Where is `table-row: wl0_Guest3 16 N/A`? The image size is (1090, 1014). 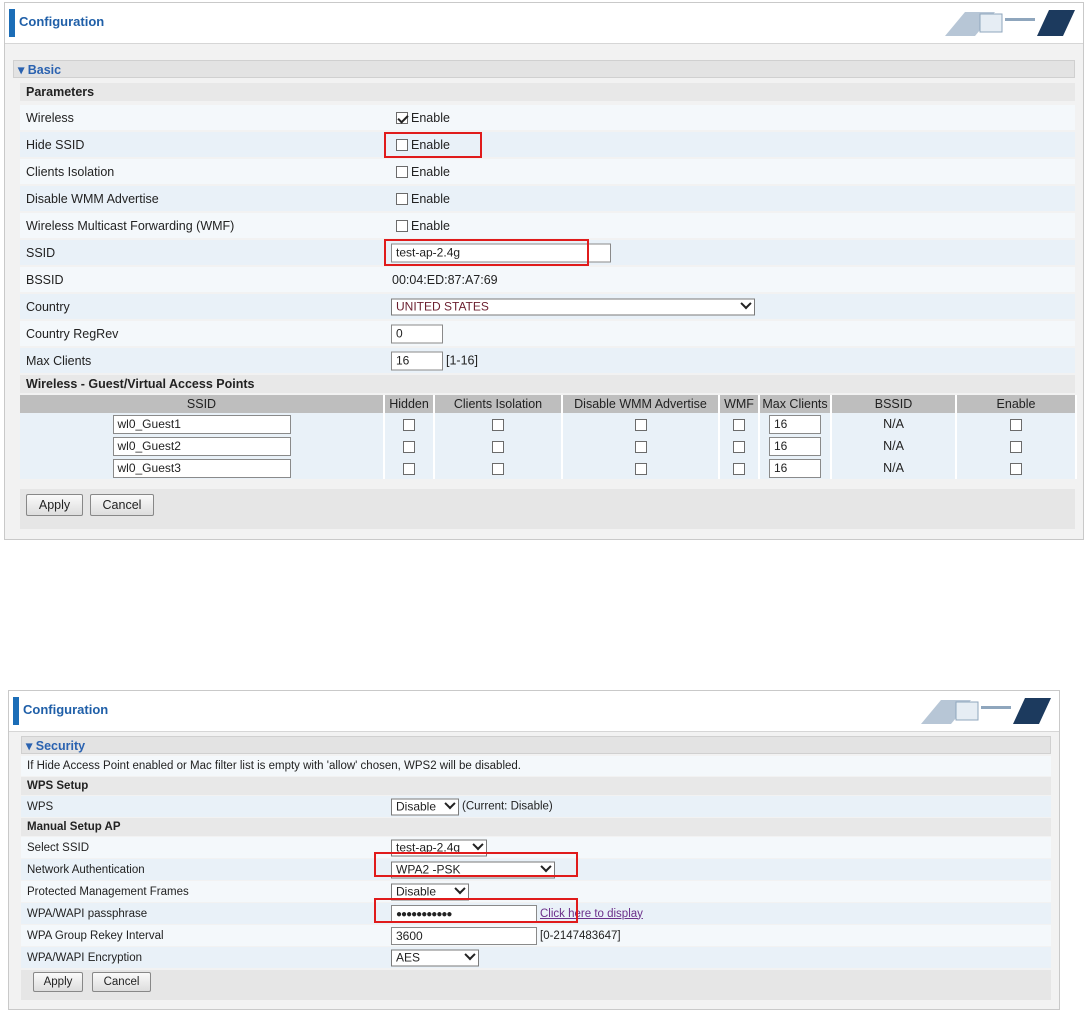
table-row: wl0_Guest3 16 N/A is located at coordinates (548, 468).